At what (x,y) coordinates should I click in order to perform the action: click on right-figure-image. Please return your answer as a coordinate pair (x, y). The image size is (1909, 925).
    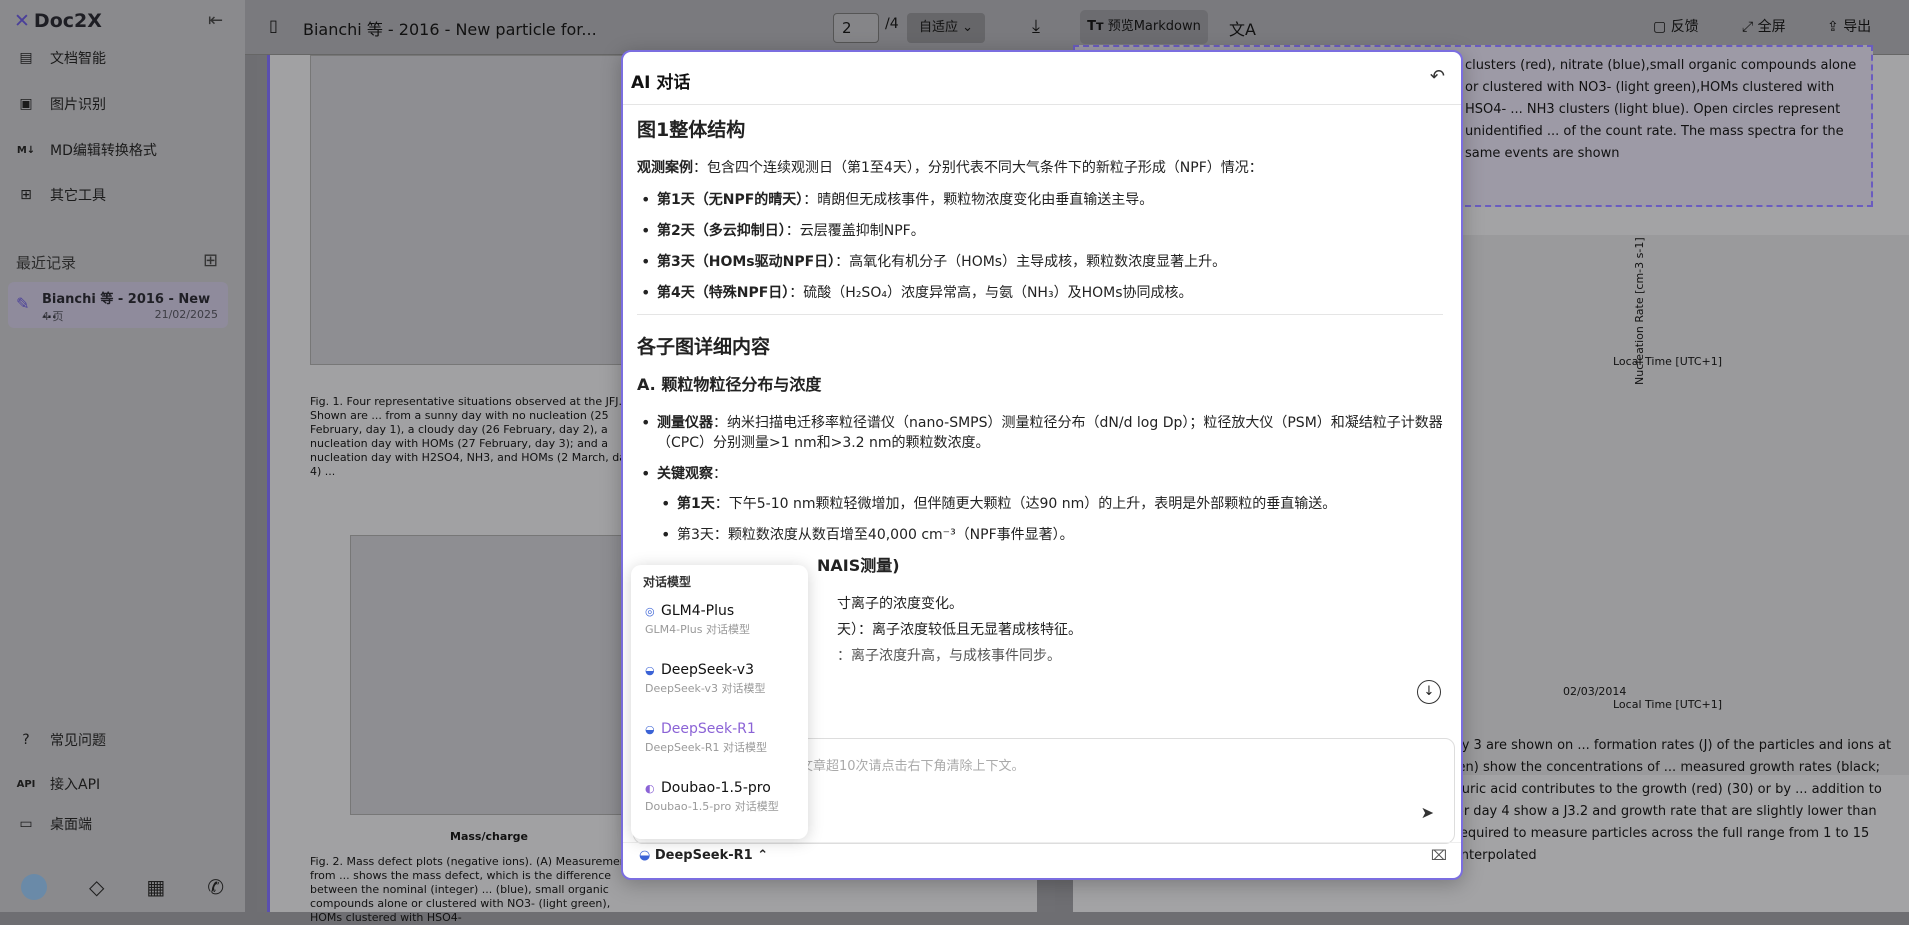
    Looking at the image, I should click on (1681, 505).